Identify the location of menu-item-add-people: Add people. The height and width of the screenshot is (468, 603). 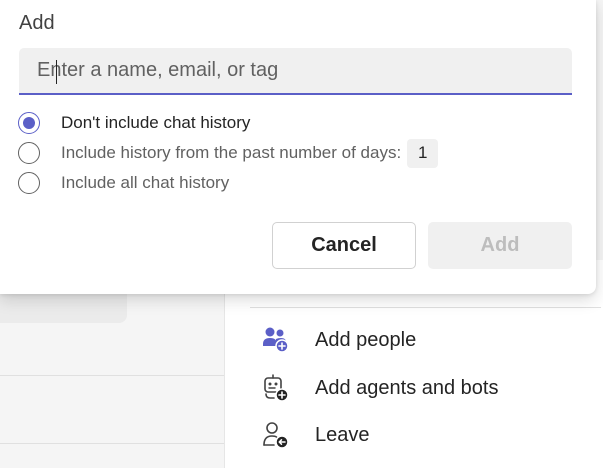
(338, 340).